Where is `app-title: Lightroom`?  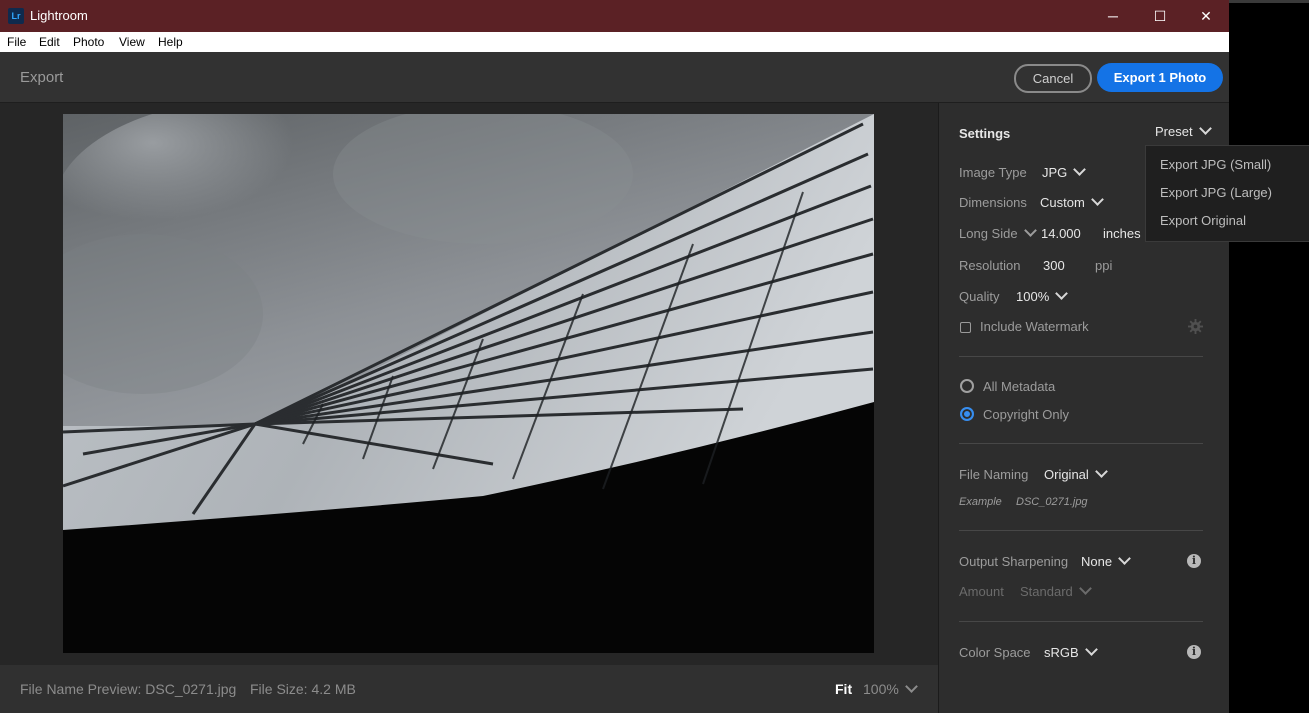 app-title: Lightroom is located at coordinates (59, 15).